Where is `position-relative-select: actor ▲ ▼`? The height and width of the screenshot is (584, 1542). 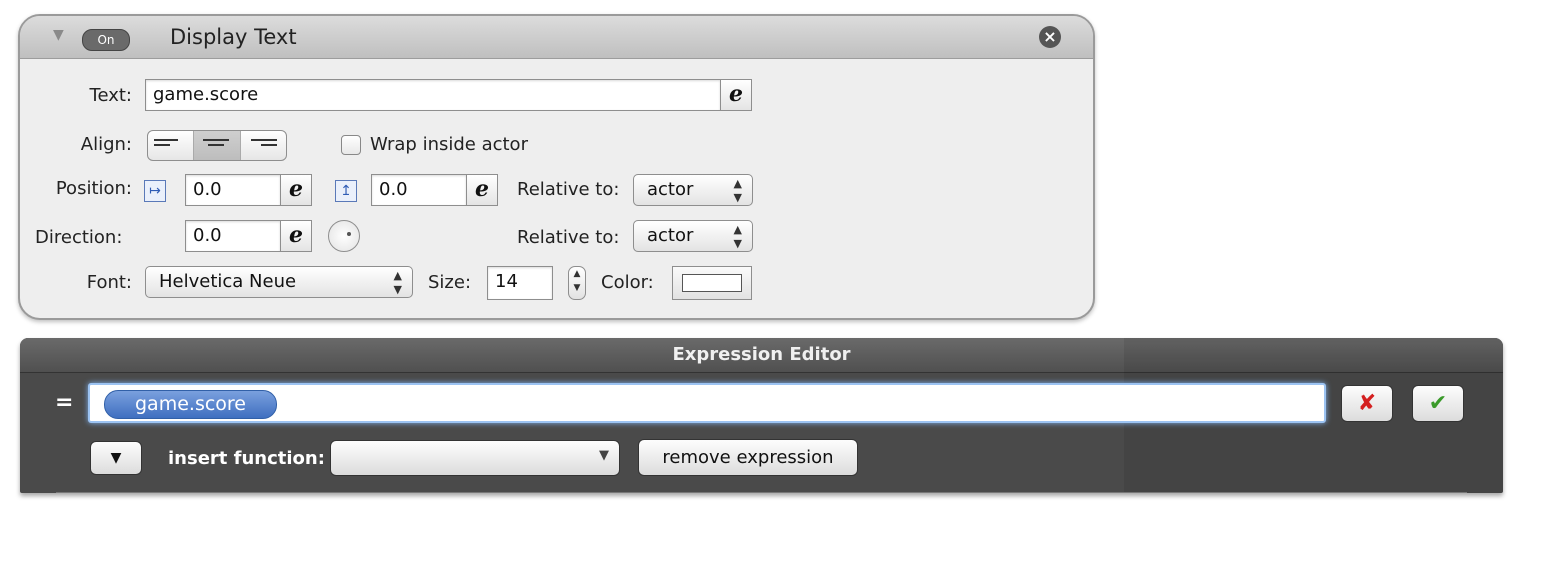
position-relative-select: actor ▲ ▼ is located at coordinates (693, 190).